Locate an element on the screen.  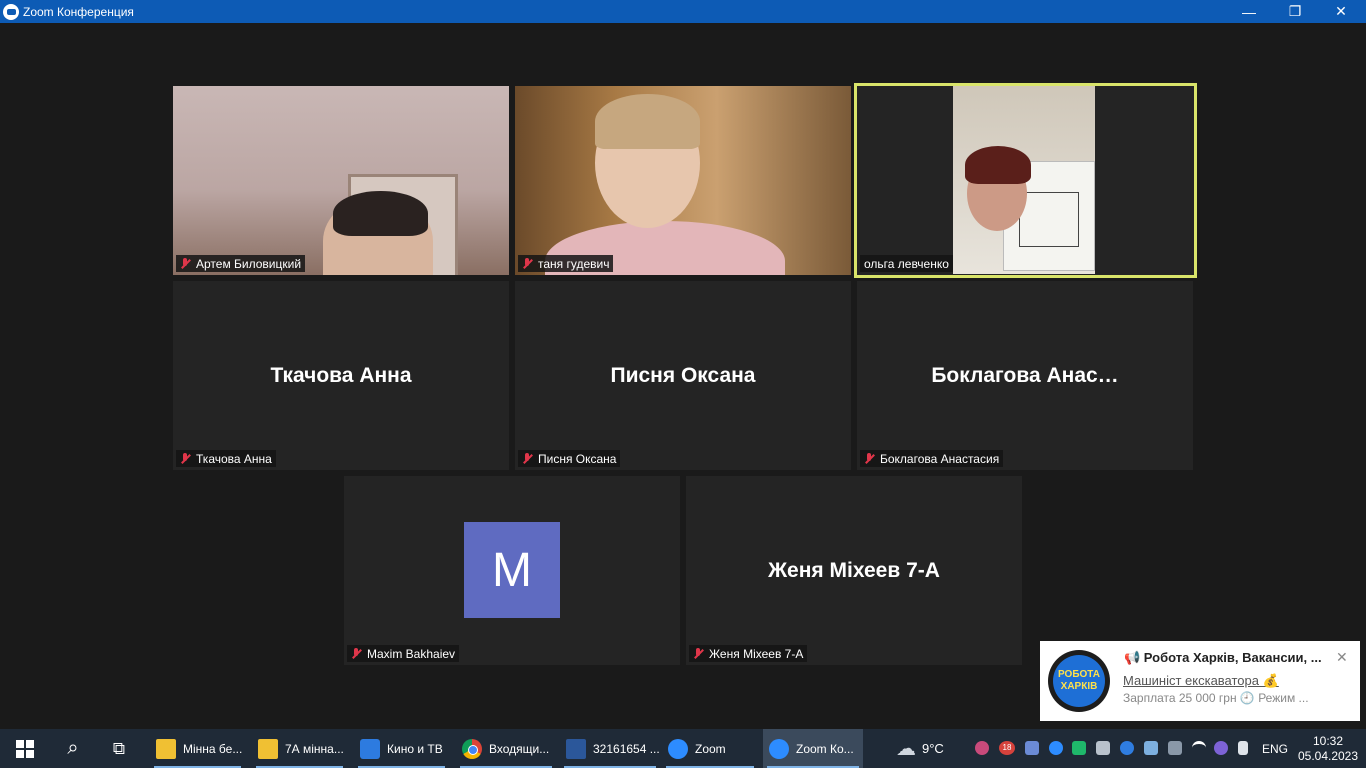
clock: 10:32 05.04.2023 is located at coordinates (1328, 748).